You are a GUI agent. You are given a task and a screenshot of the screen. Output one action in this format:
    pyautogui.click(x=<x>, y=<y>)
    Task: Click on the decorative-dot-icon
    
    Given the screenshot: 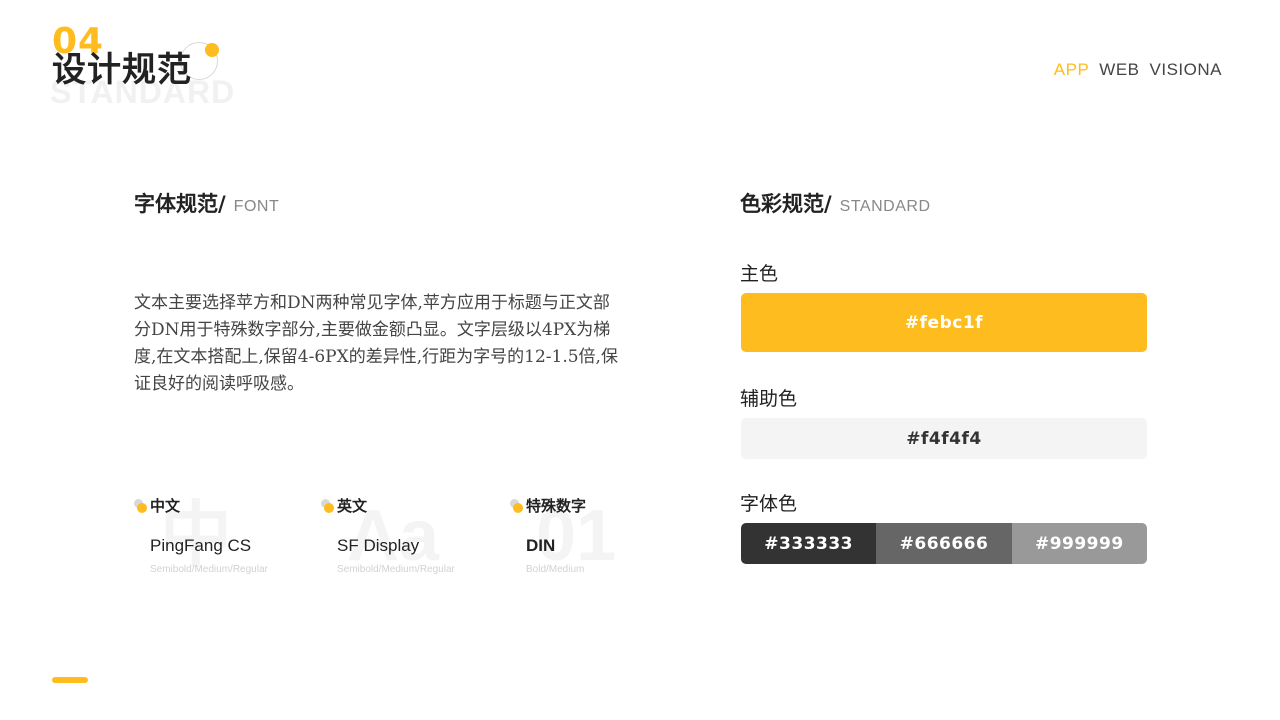 What is the action you would take?
    pyautogui.click(x=212, y=50)
    